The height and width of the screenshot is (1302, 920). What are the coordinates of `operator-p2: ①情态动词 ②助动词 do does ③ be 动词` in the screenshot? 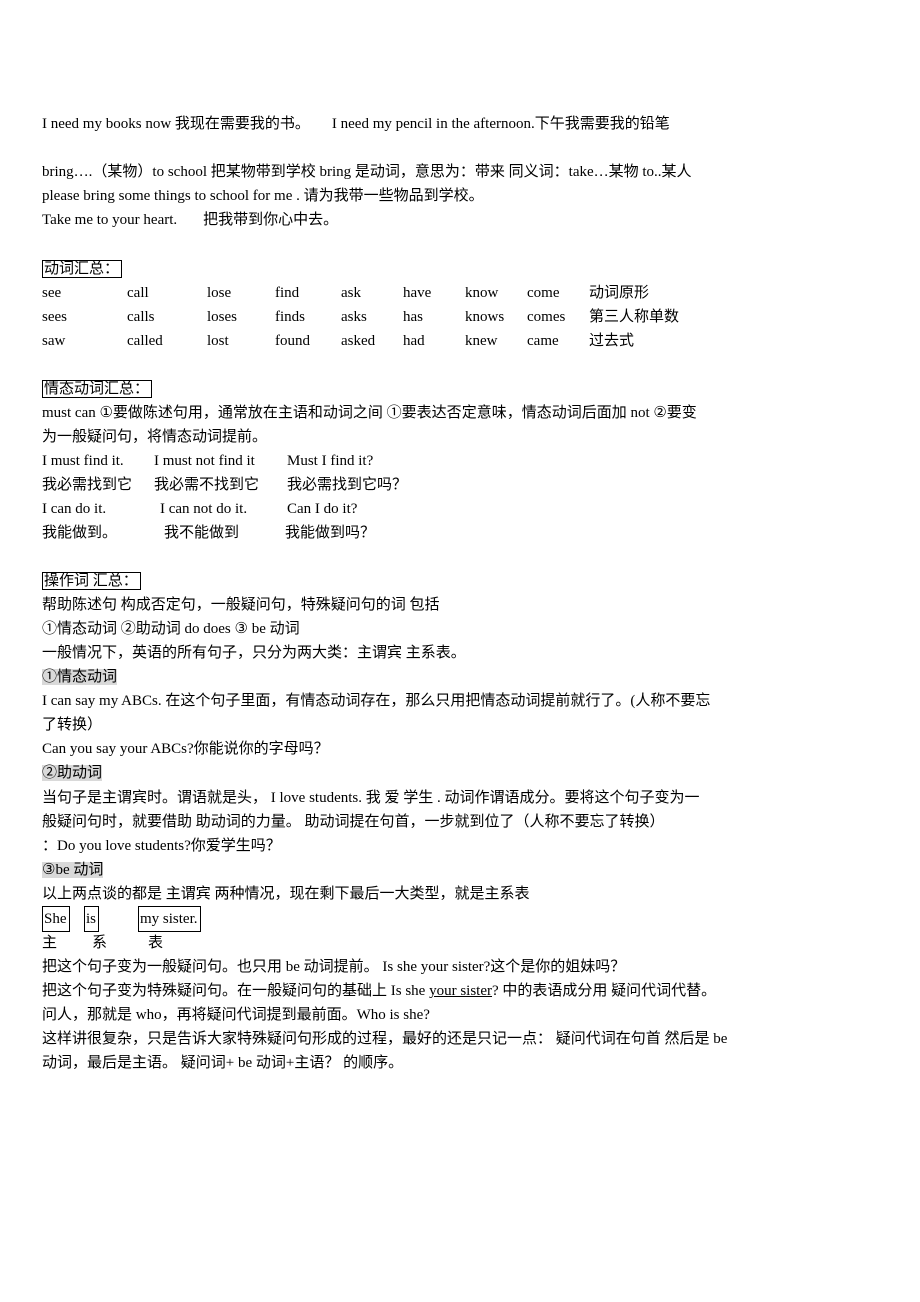 It's located at (171, 629).